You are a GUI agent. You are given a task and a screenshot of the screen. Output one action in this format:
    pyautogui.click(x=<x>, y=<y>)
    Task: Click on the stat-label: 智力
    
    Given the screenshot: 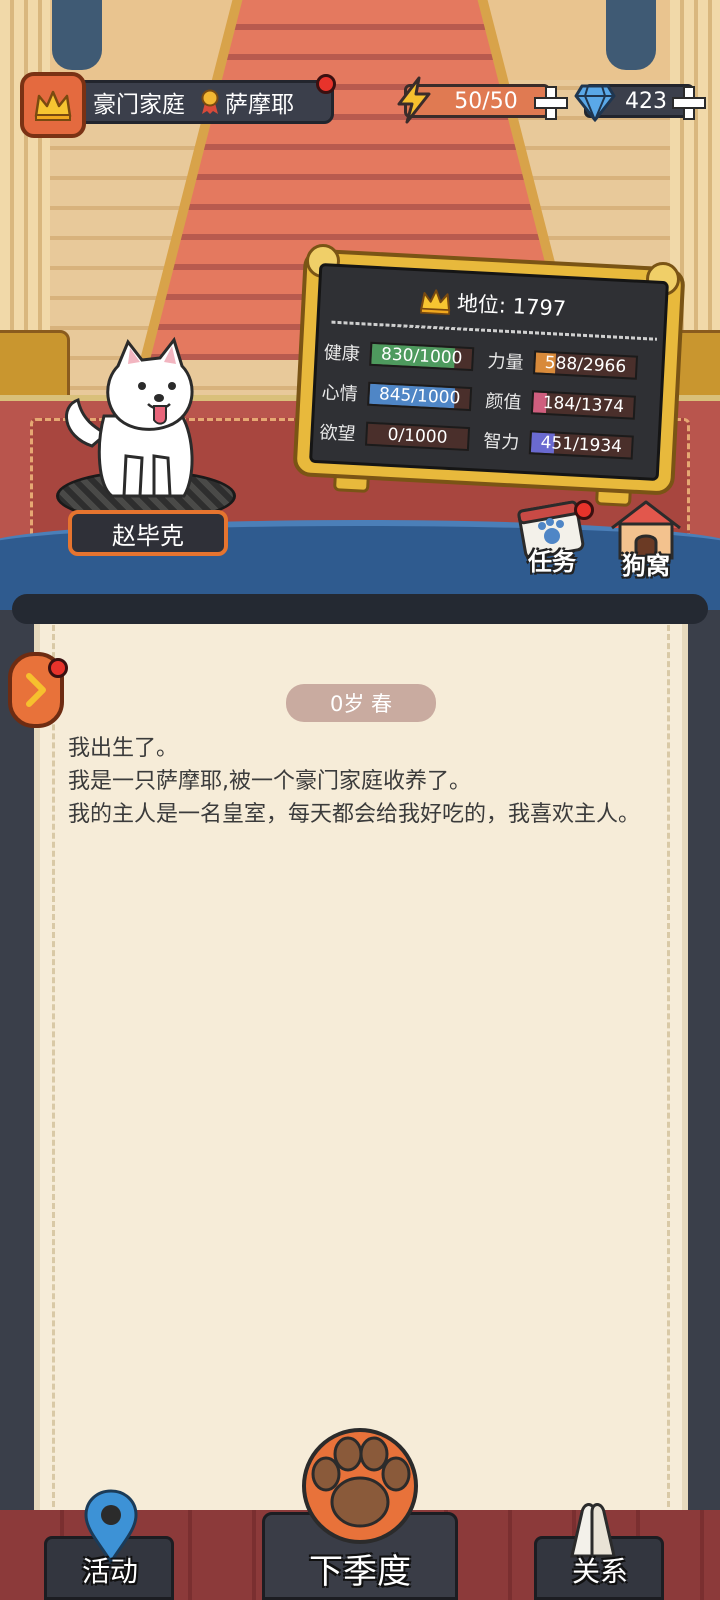 What is the action you would take?
    pyautogui.click(x=501, y=442)
    